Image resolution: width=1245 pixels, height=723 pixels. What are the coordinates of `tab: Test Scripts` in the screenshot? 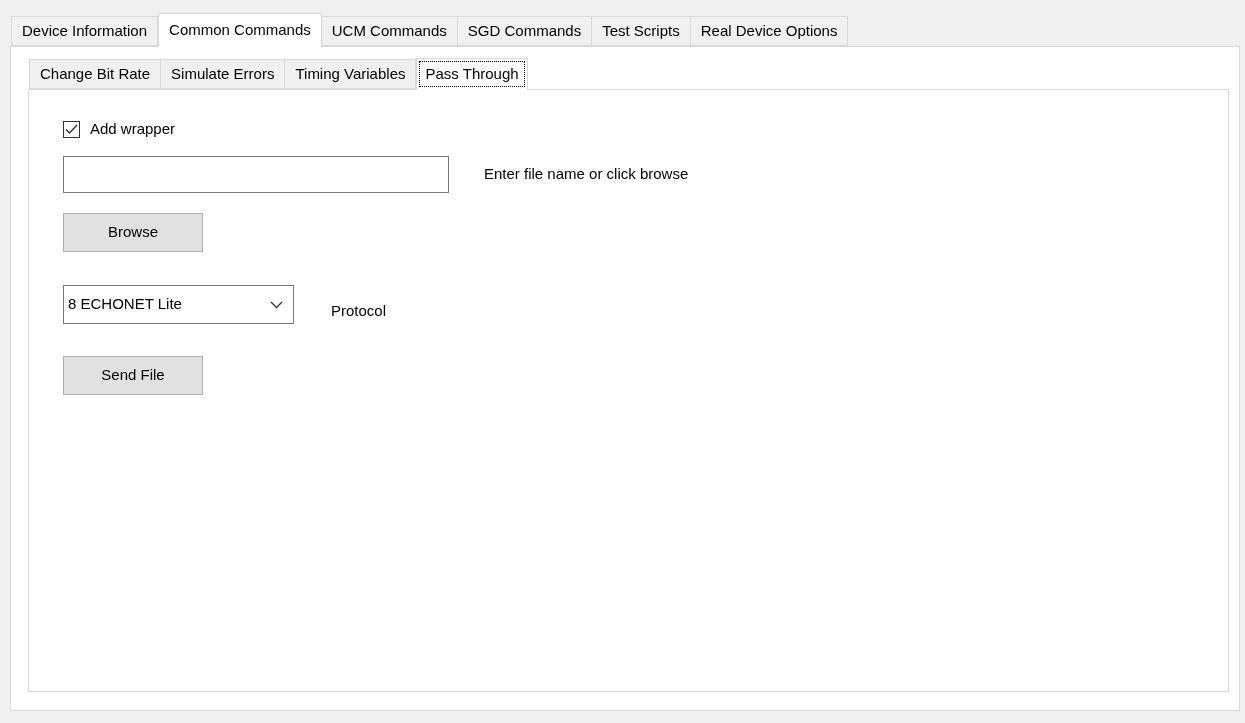 It's located at (641, 31).